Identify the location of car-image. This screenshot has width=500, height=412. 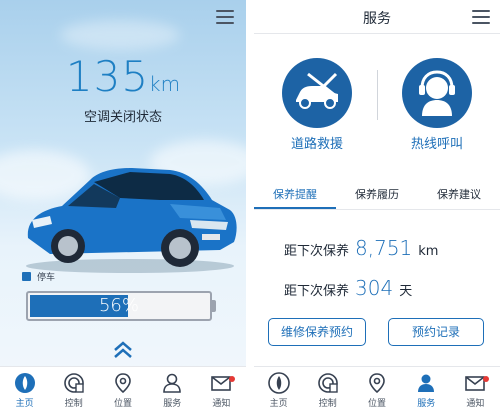
(131, 220).